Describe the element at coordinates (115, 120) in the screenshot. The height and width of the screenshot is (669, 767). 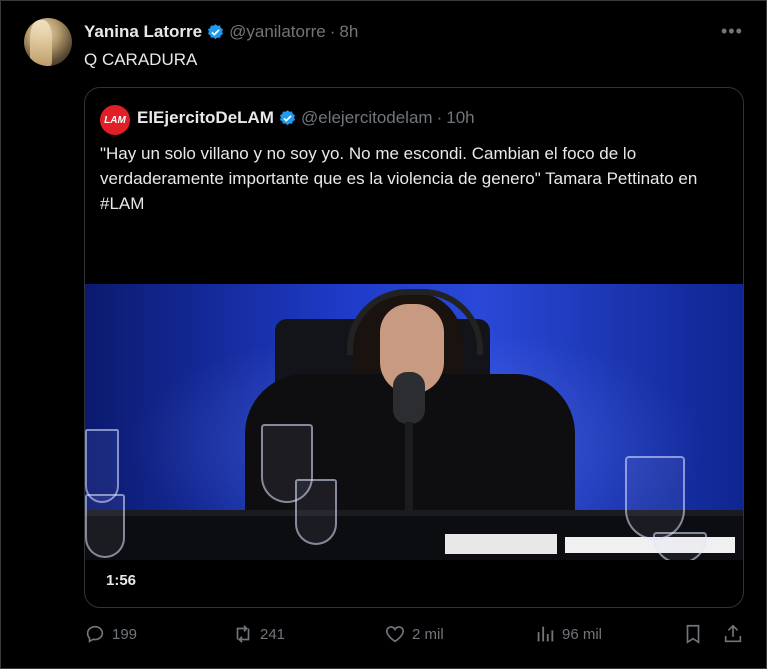
I see `quoted-avatar: LAM` at that location.